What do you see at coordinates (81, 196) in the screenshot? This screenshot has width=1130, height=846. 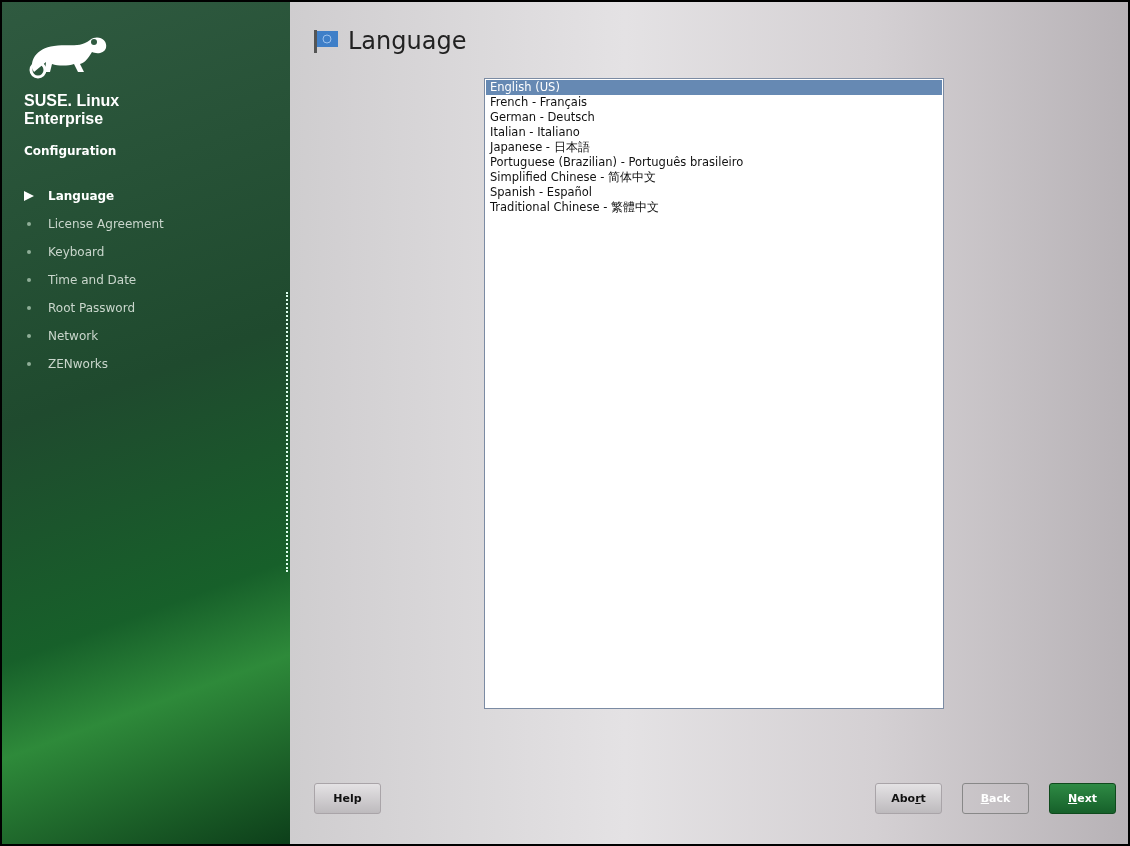 I see `step-label: Language` at bounding box center [81, 196].